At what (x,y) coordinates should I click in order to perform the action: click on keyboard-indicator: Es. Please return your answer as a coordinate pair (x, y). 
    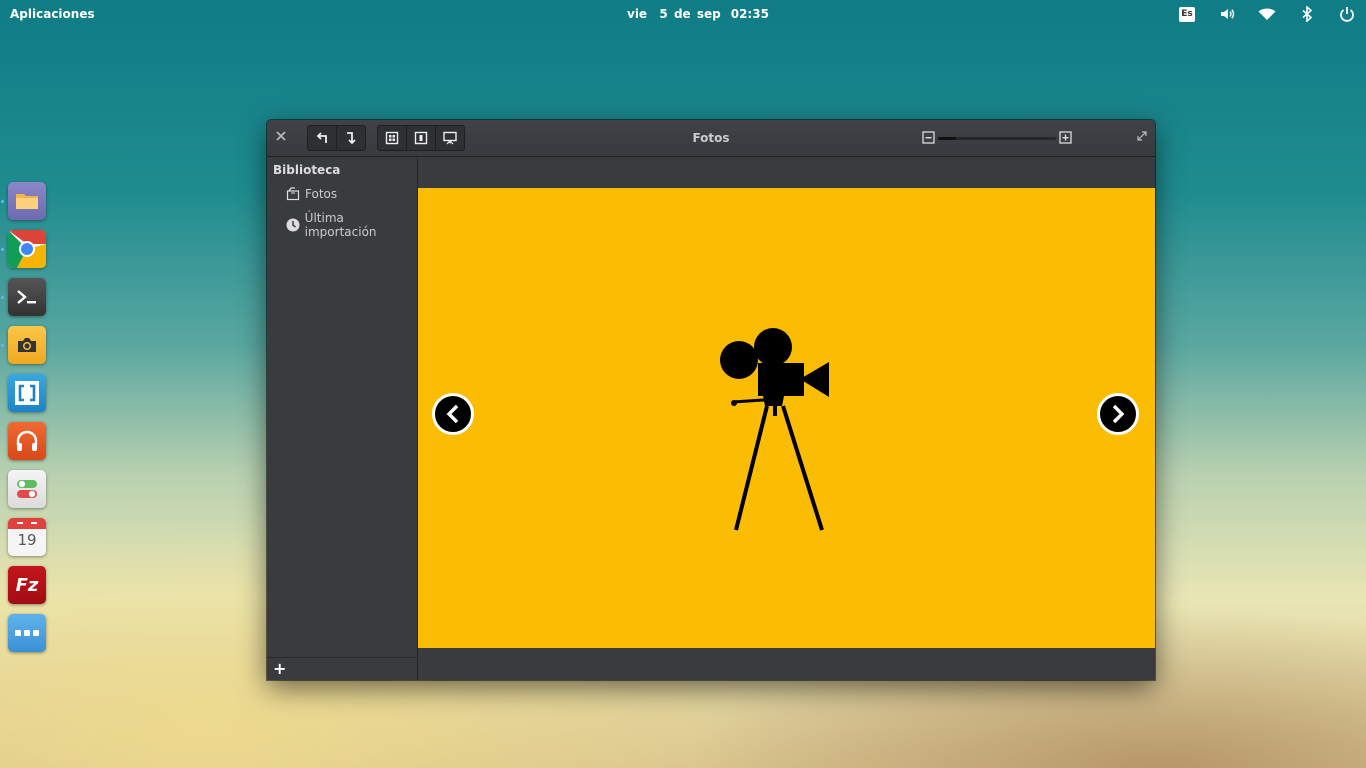
    Looking at the image, I should click on (1187, 14).